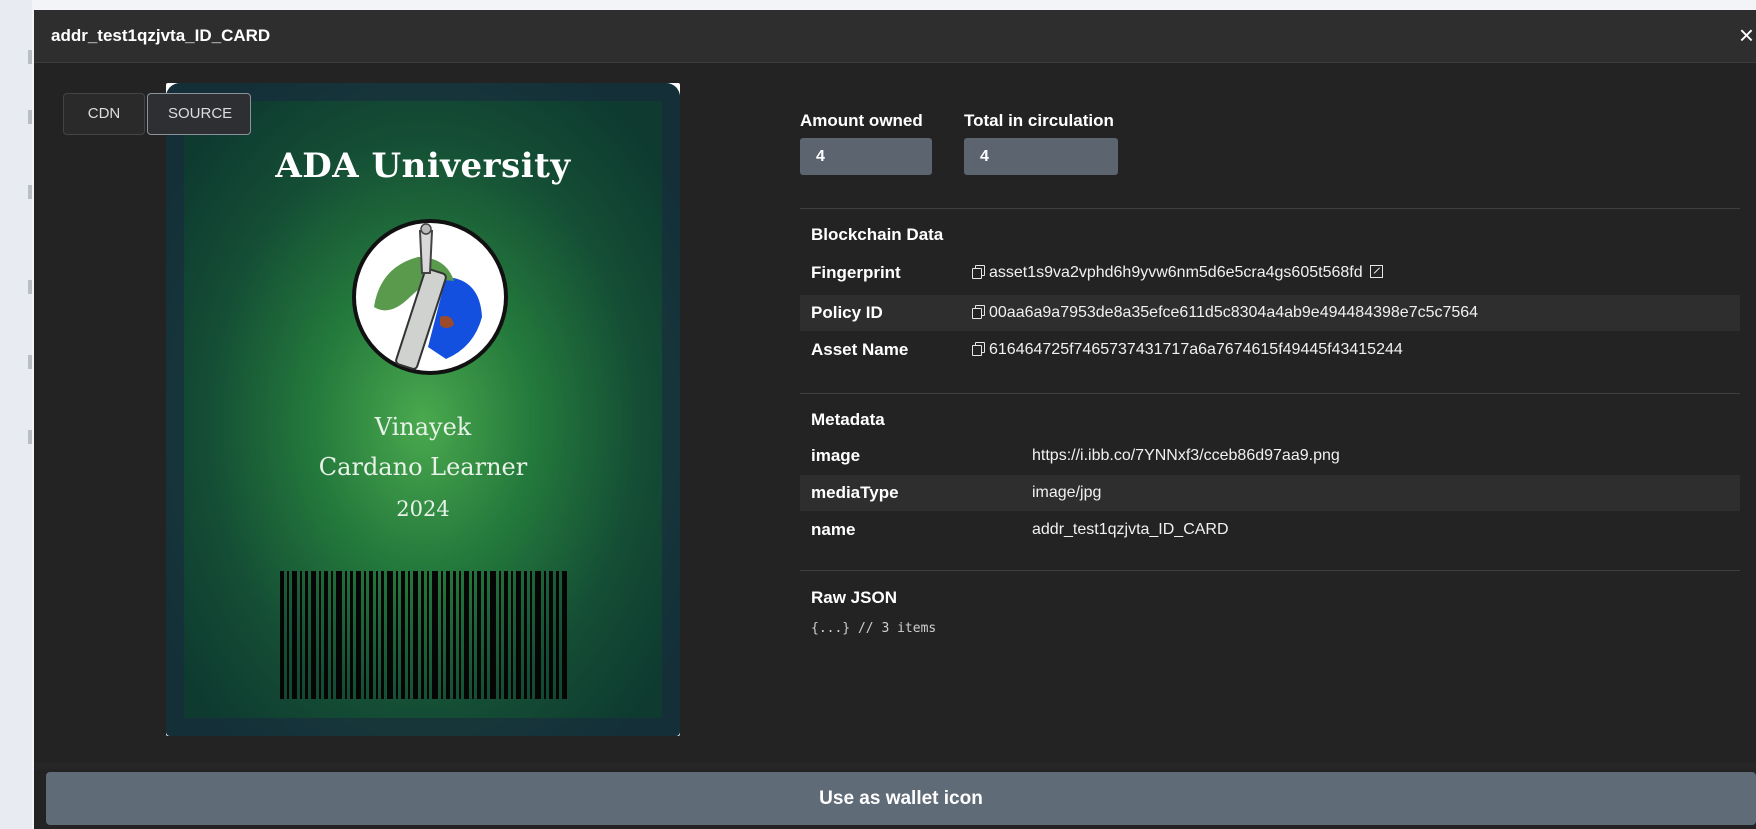 This screenshot has height=829, width=1756. I want to click on metadata-title: Metadata, so click(848, 419).